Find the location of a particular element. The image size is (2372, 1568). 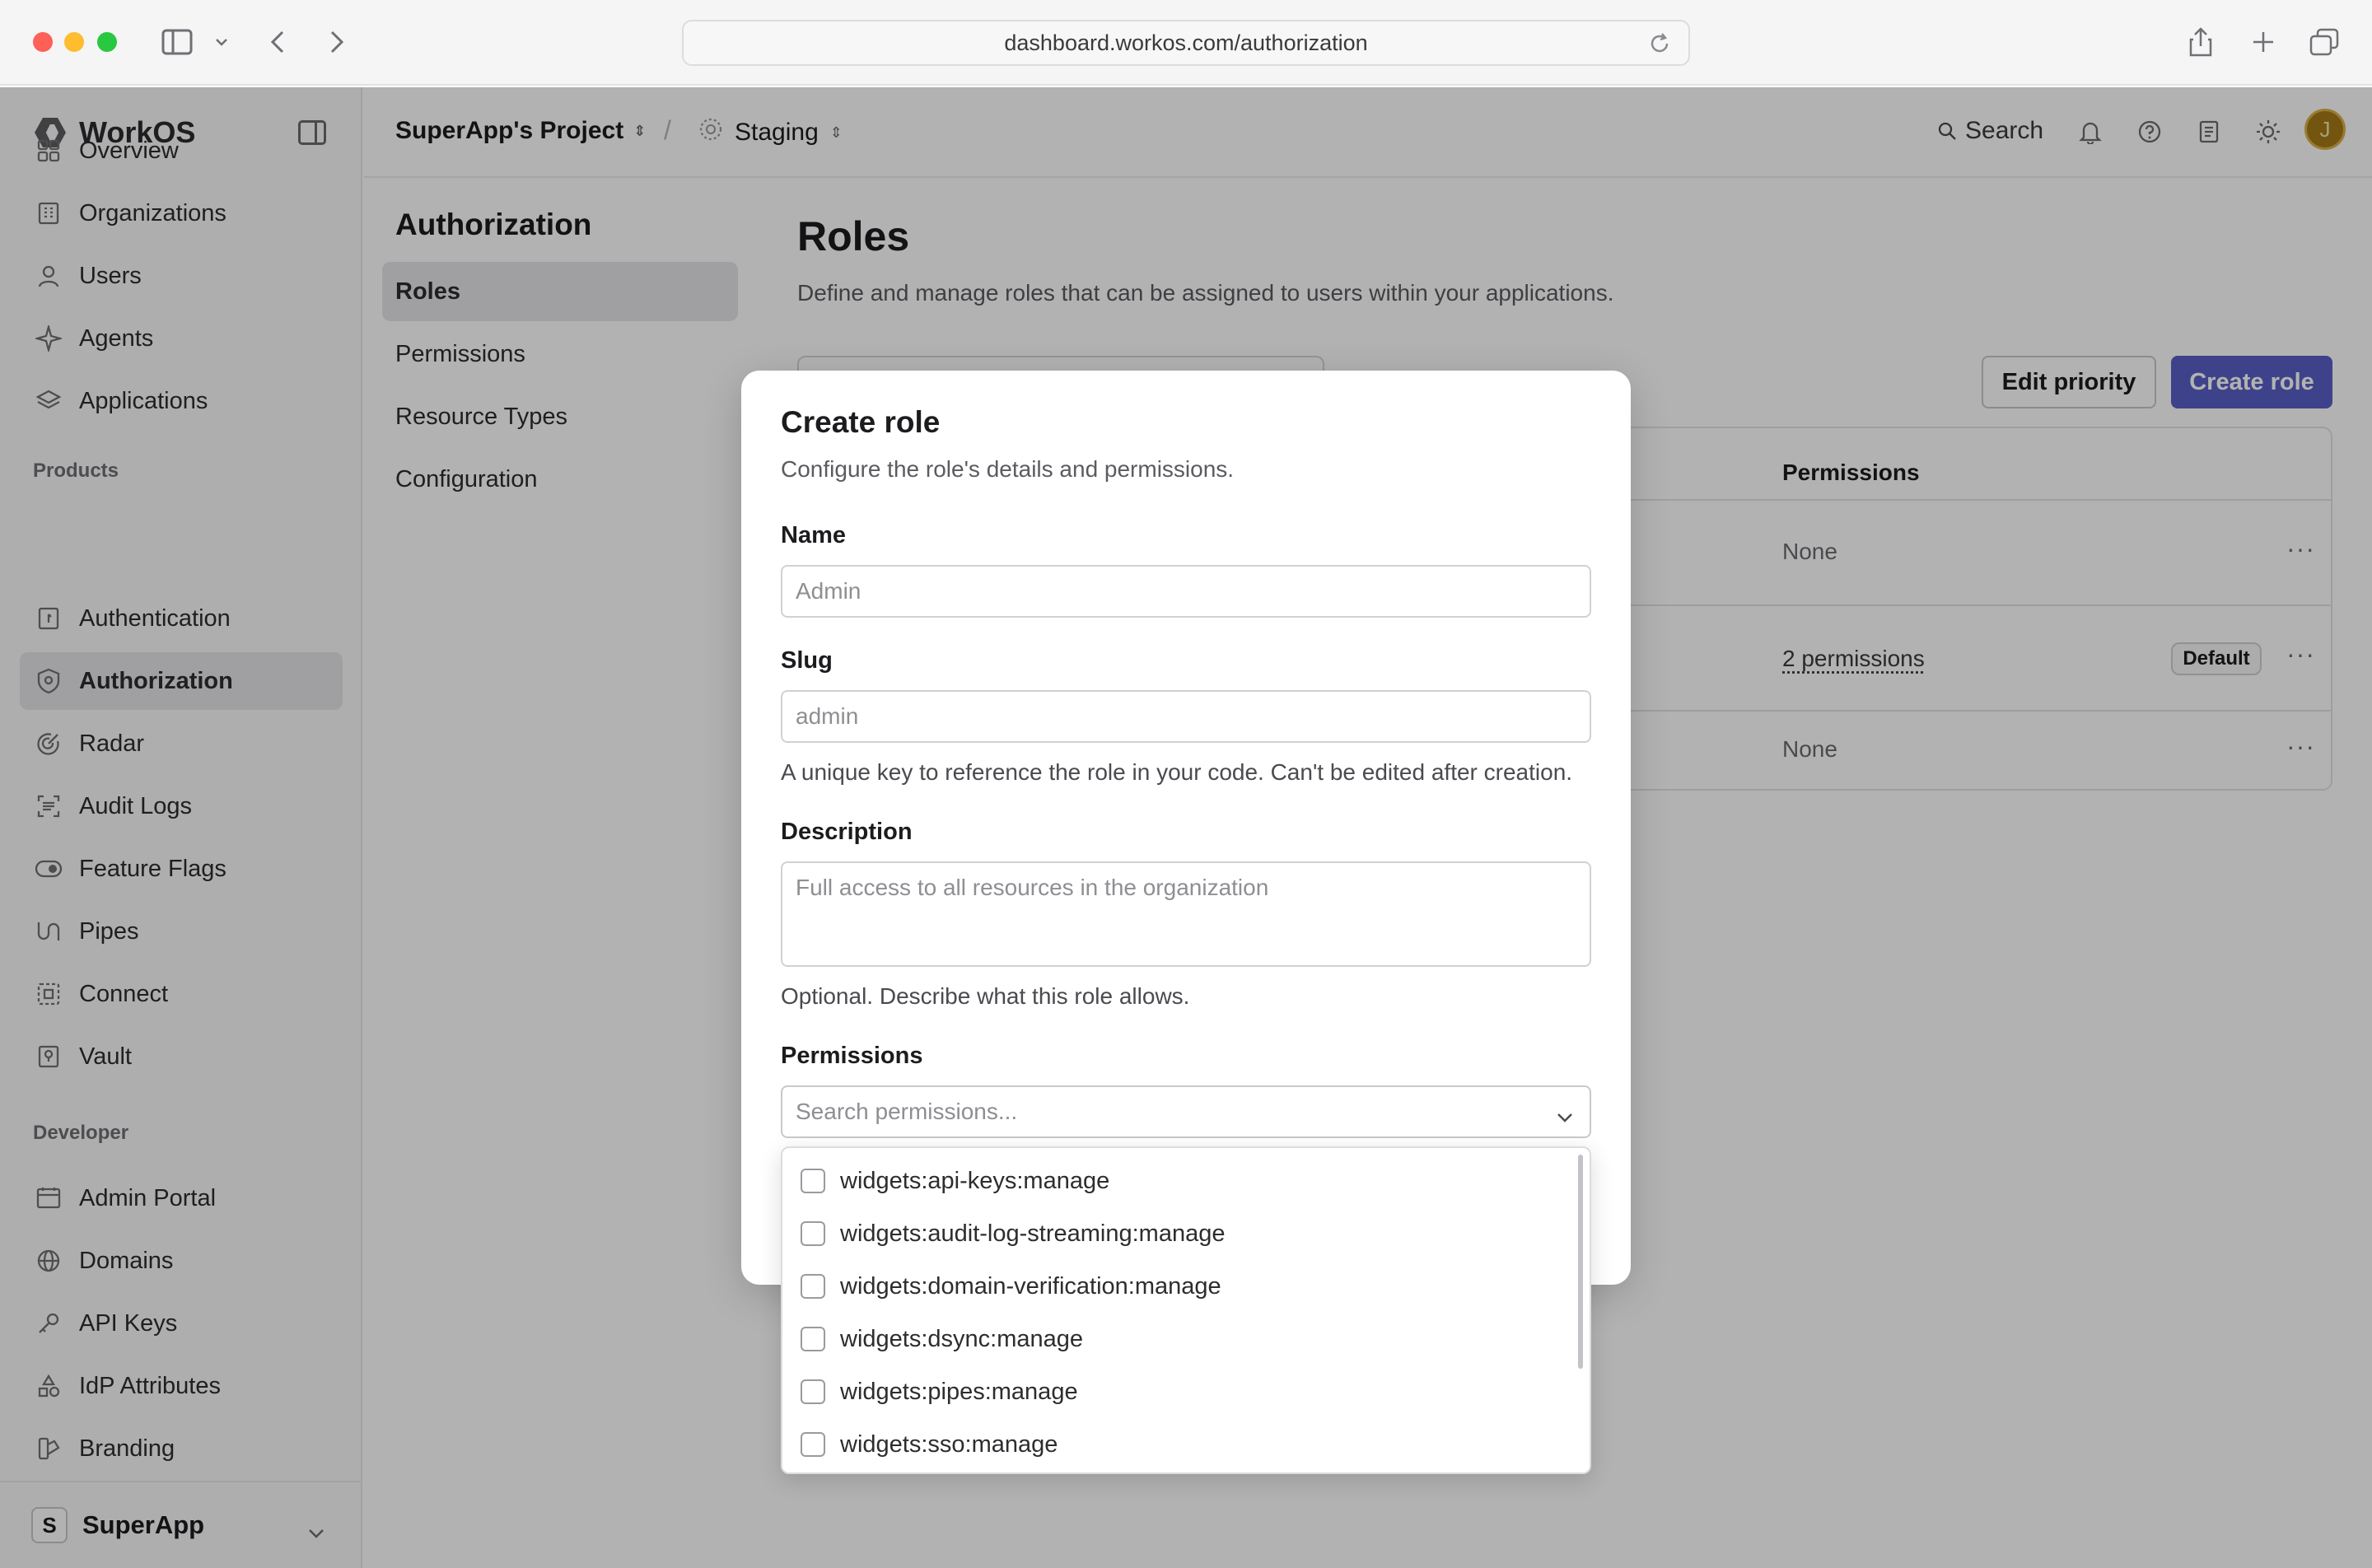

description-label: Description is located at coordinates (847, 832).